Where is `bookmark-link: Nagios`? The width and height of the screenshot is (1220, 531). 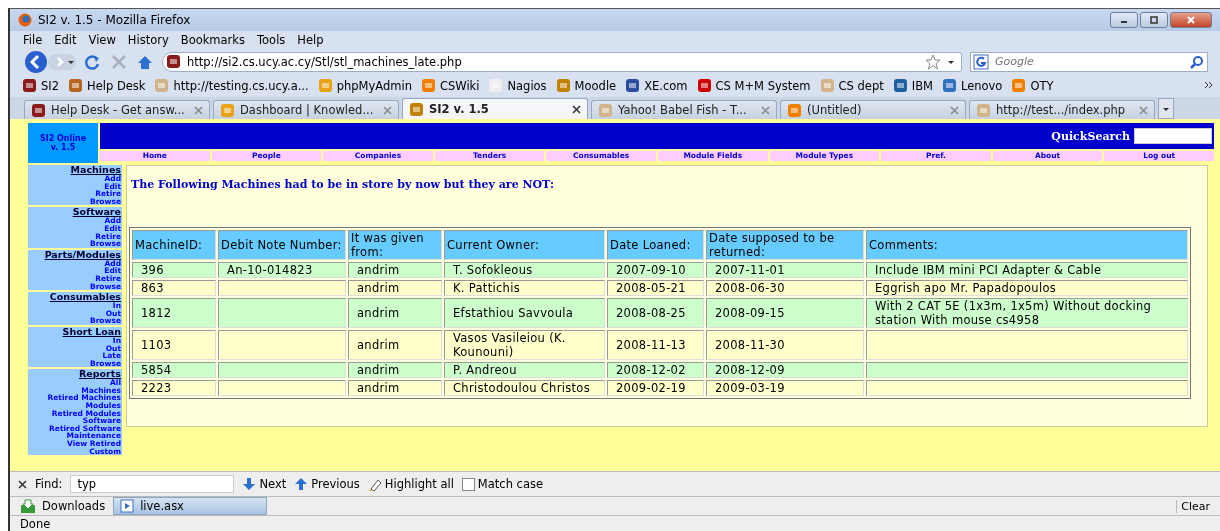 bookmark-link: Nagios is located at coordinates (527, 85).